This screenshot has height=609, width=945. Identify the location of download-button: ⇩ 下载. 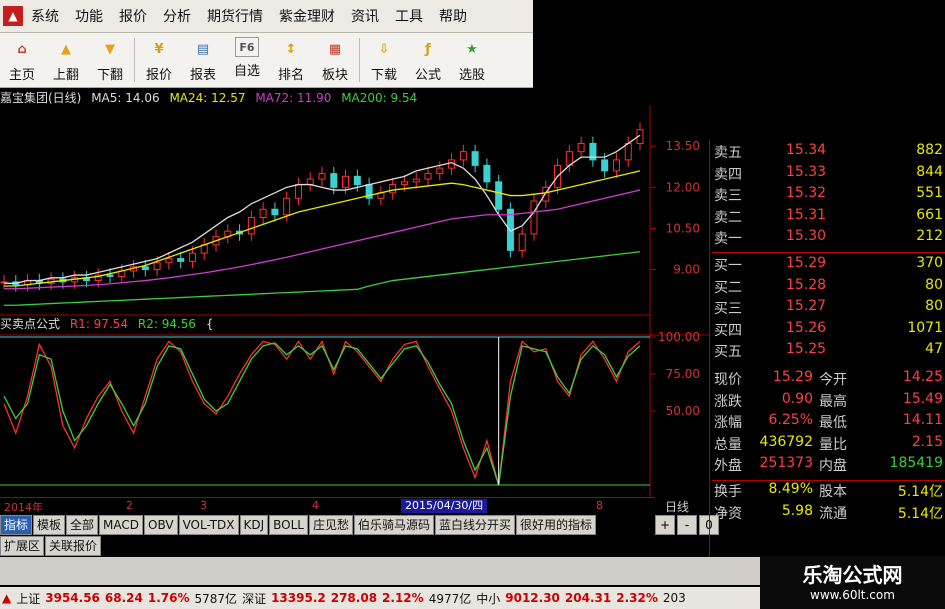
(384, 60).